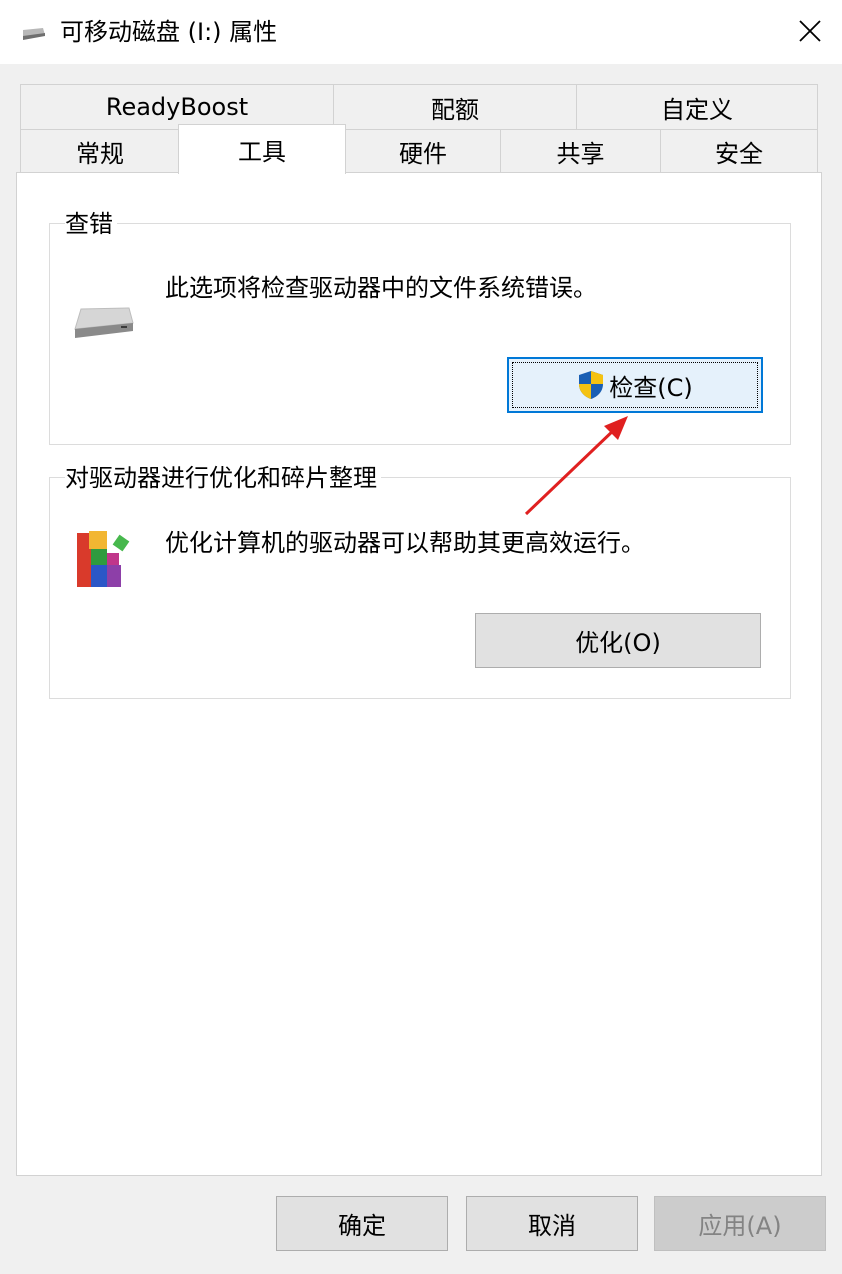 The width and height of the screenshot is (842, 1274). What do you see at coordinates (104, 322) in the screenshot?
I see `drive-icon` at bounding box center [104, 322].